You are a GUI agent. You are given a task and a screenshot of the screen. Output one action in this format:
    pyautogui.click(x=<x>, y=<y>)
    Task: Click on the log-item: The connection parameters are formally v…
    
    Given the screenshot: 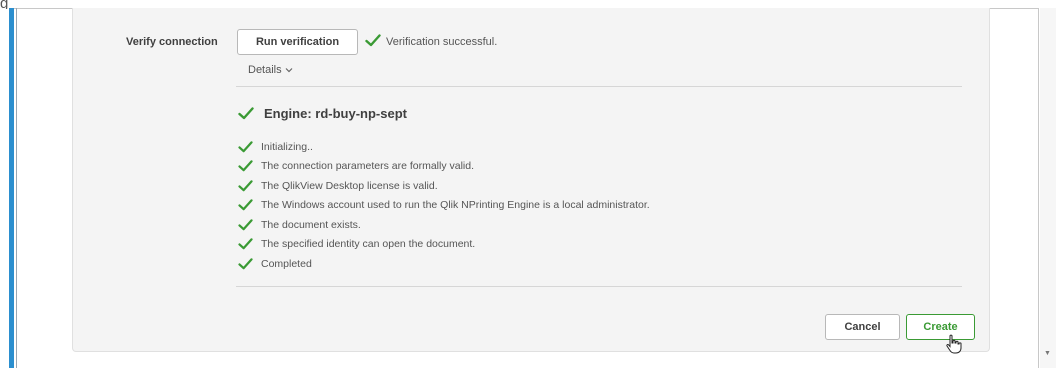 What is the action you would take?
    pyautogui.click(x=444, y=167)
    